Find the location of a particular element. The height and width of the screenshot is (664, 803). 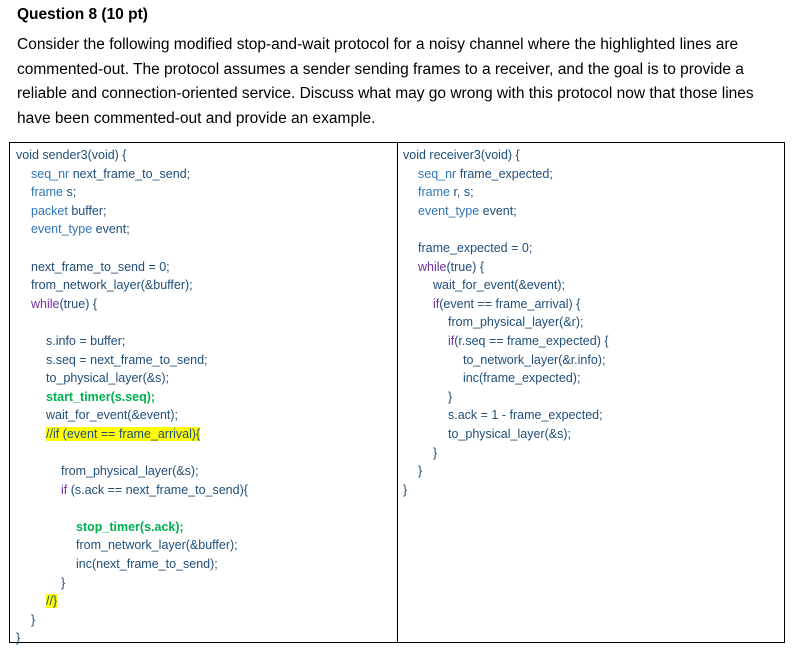

code-token: //if (event == frame_arrival){ is located at coordinates (123, 433).